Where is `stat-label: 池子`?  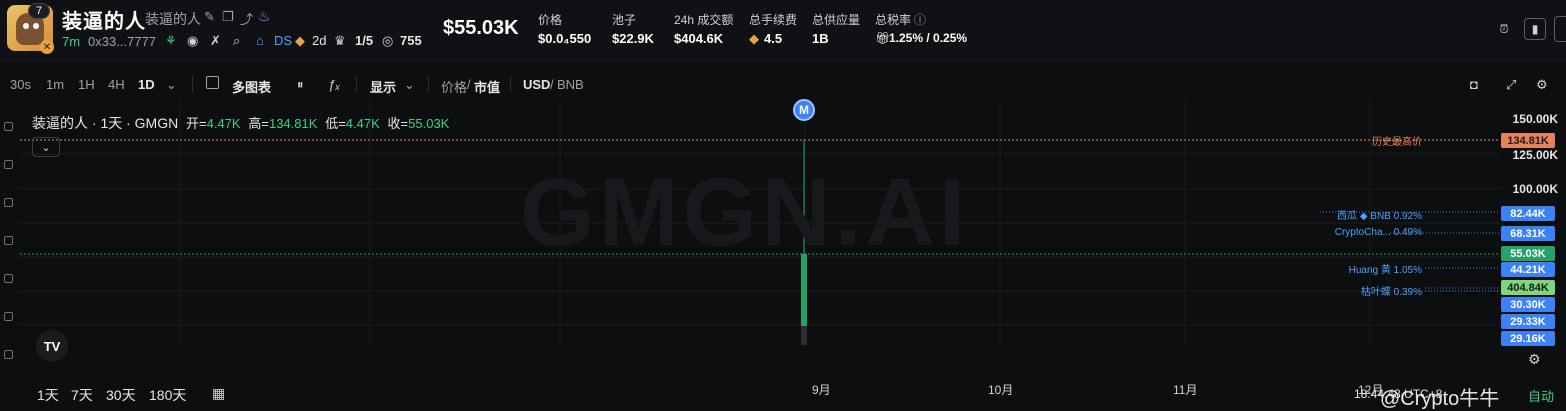
stat-label: 池子 is located at coordinates (624, 20).